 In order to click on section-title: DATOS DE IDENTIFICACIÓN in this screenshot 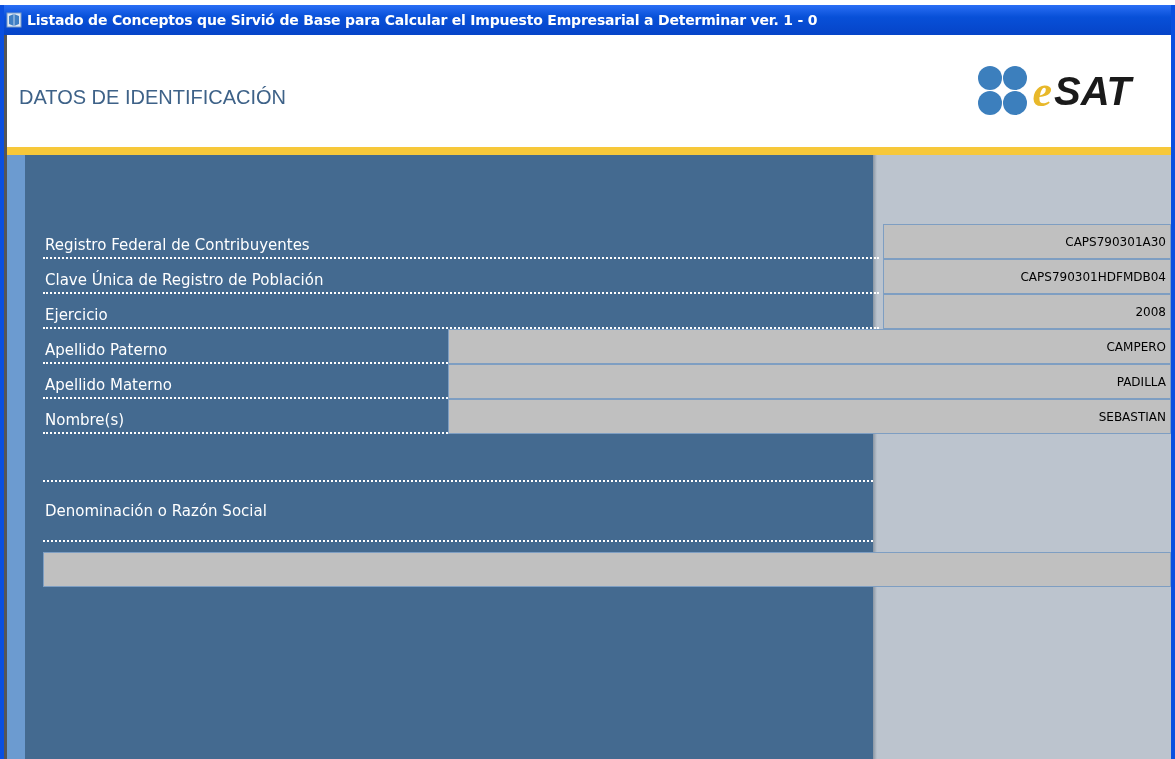, I will do `click(153, 97)`.